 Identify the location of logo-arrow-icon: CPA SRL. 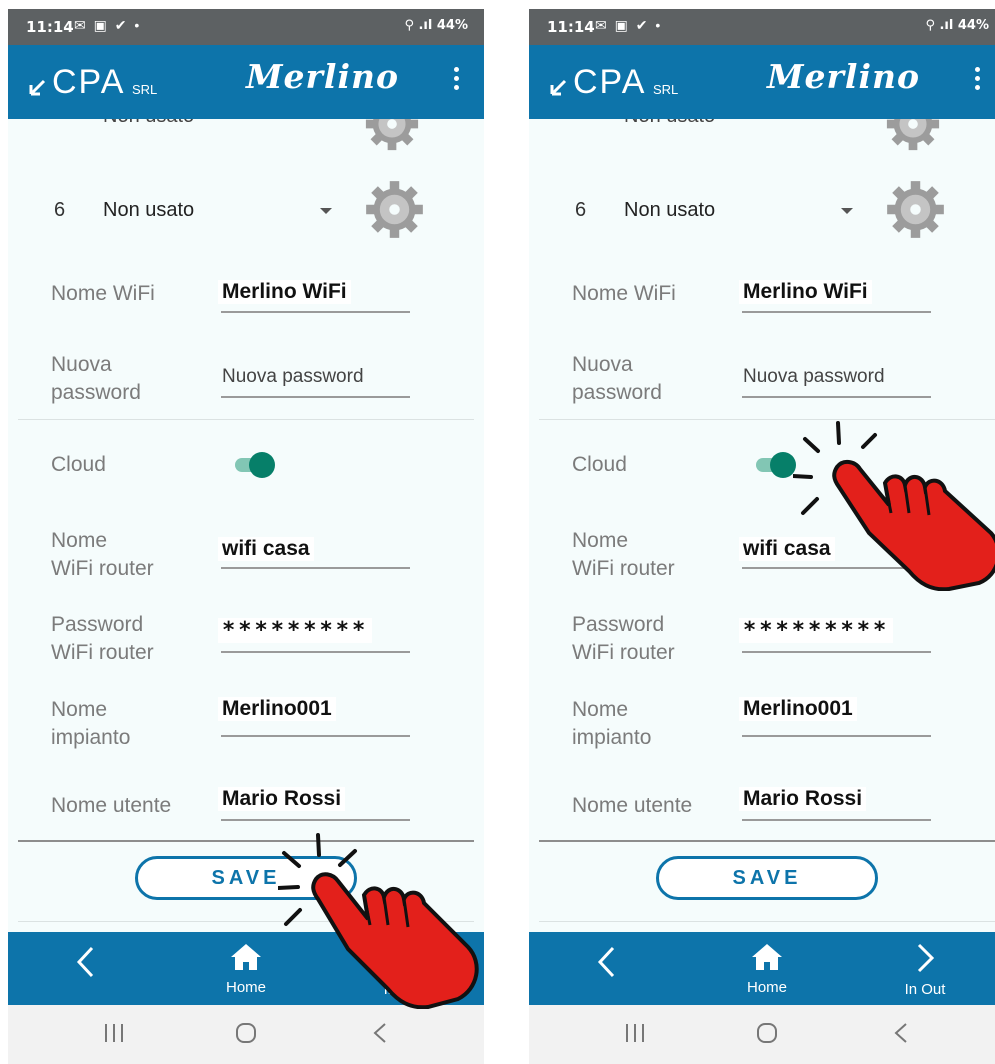
(93, 82).